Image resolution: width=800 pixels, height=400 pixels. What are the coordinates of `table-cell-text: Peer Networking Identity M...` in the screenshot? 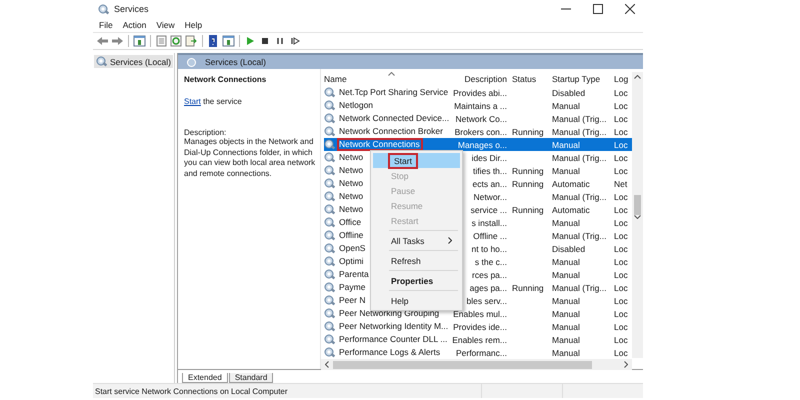 It's located at (394, 326).